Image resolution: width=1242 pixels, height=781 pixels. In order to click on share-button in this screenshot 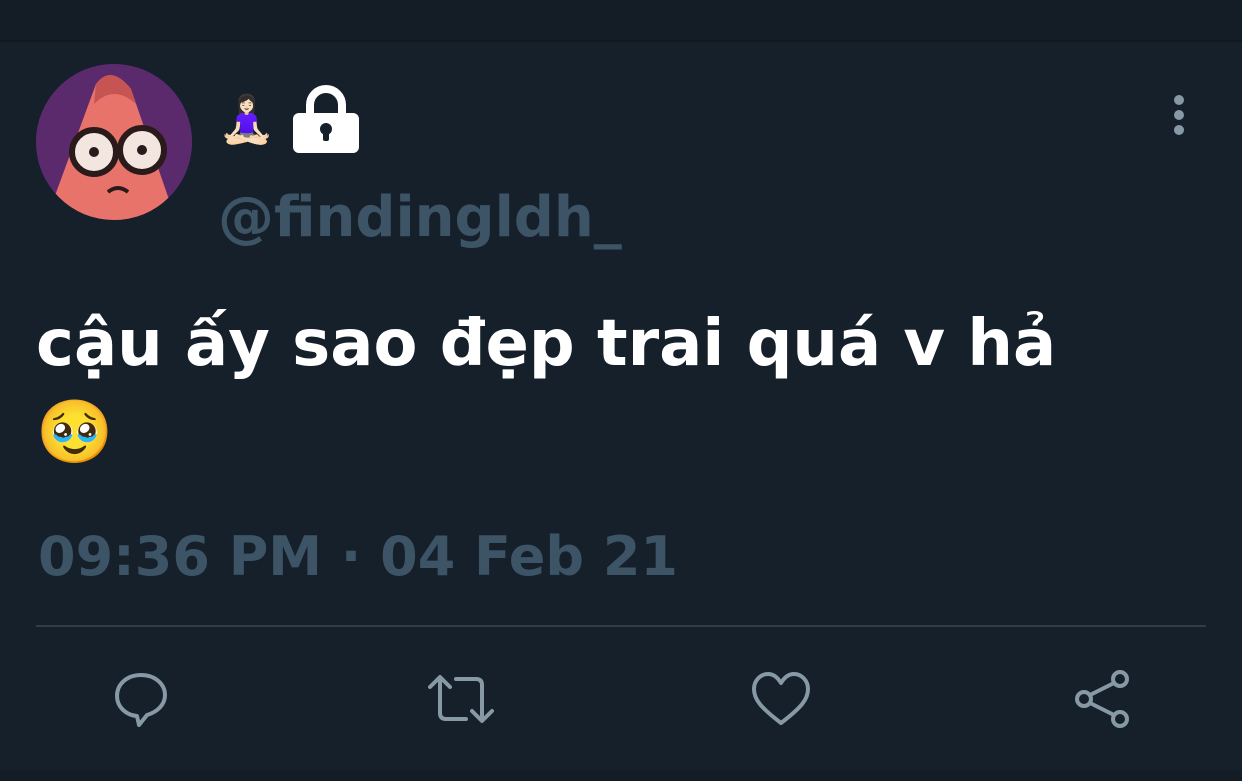, I will do `click(1101, 699)`.